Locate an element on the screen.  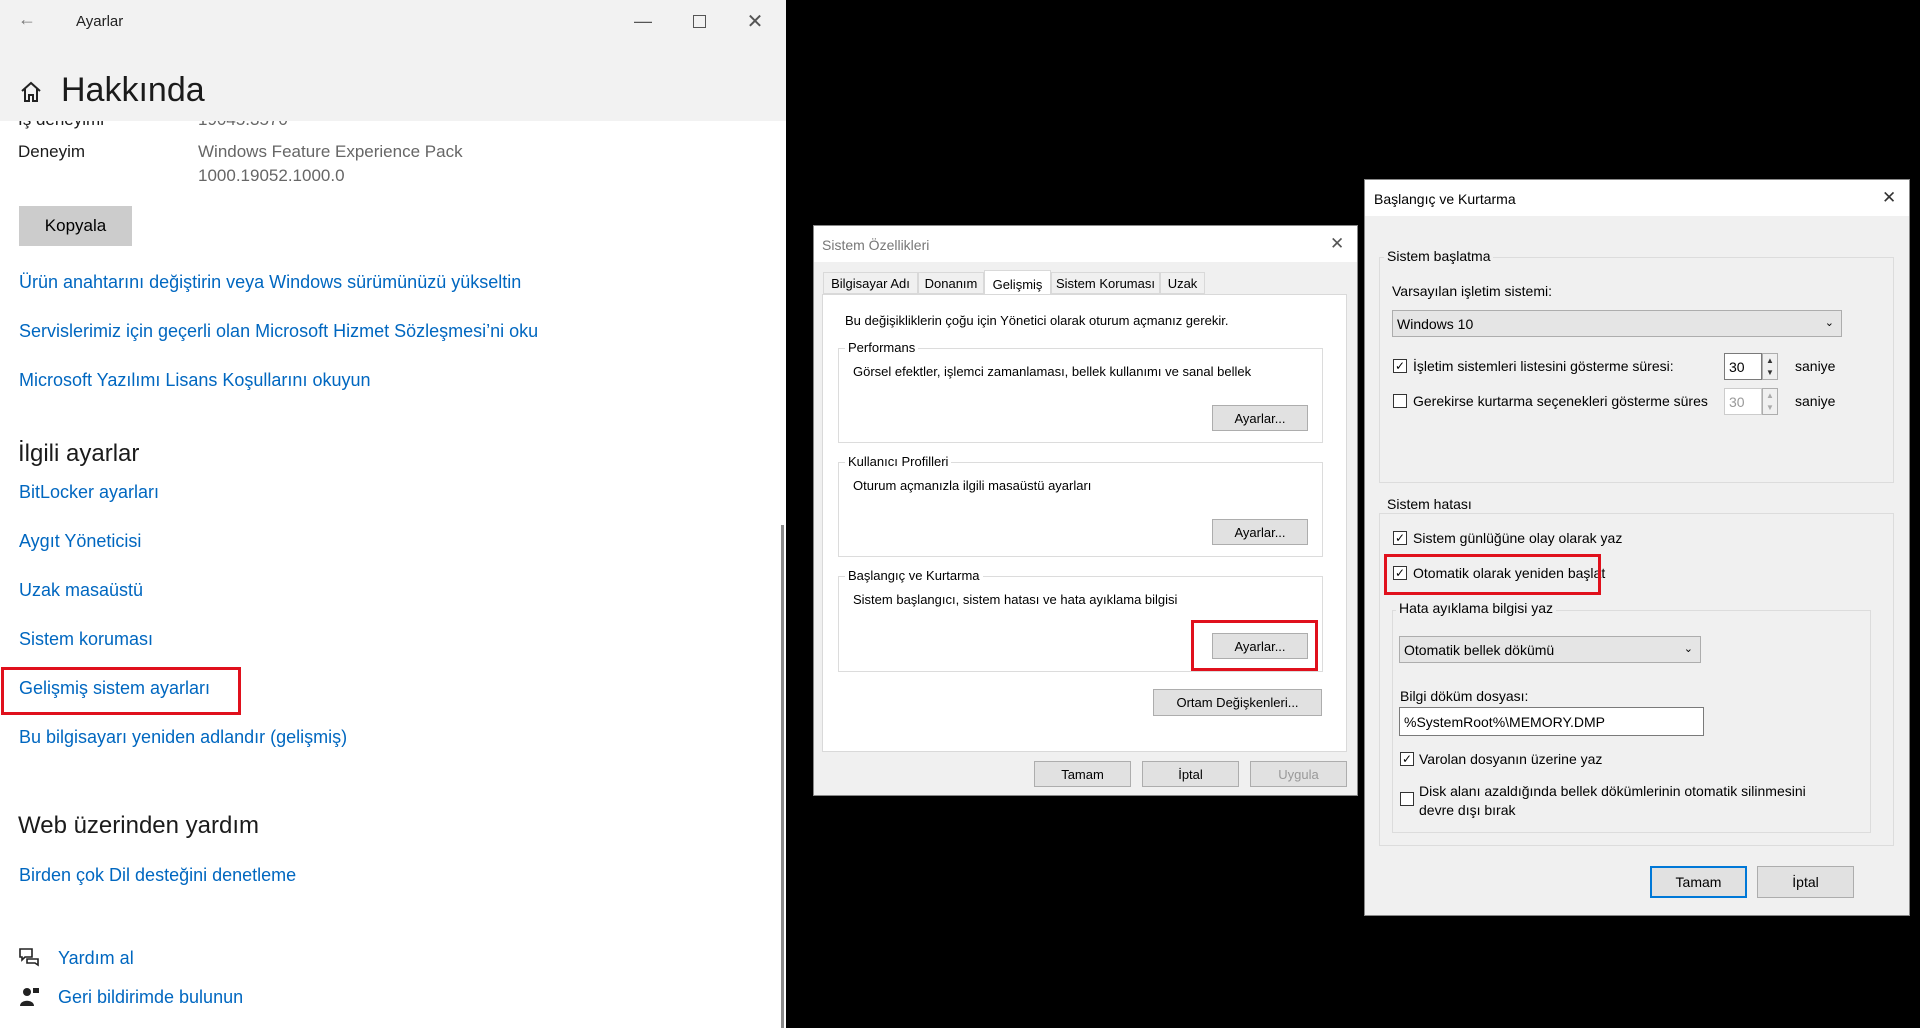
back-arrow-icon: ← is located at coordinates (27, 19).